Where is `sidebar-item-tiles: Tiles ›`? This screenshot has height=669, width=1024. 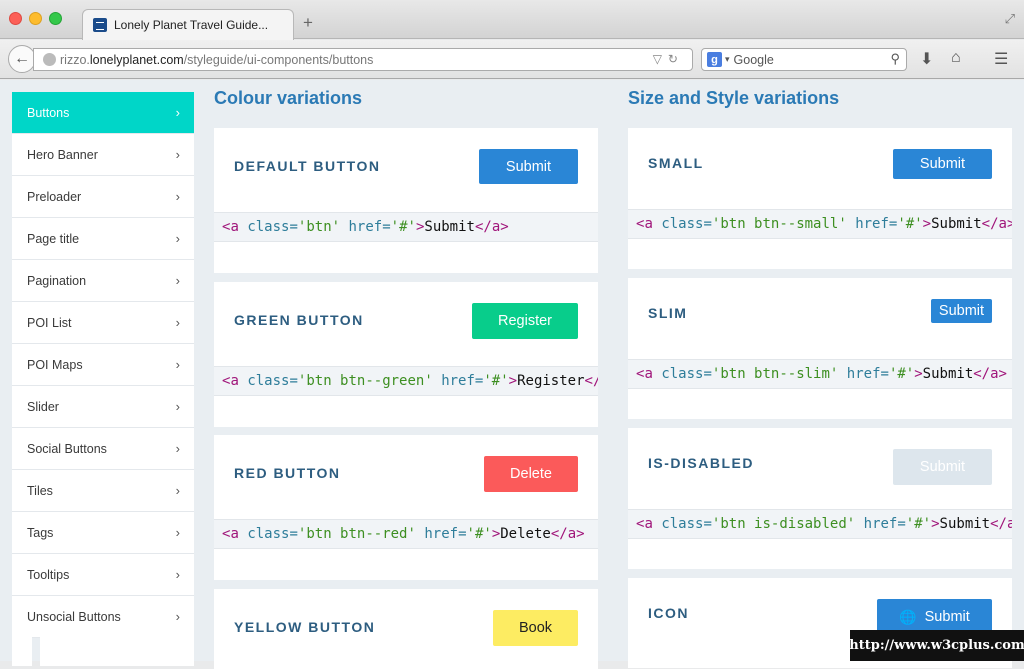 sidebar-item-tiles: Tiles › is located at coordinates (103, 491).